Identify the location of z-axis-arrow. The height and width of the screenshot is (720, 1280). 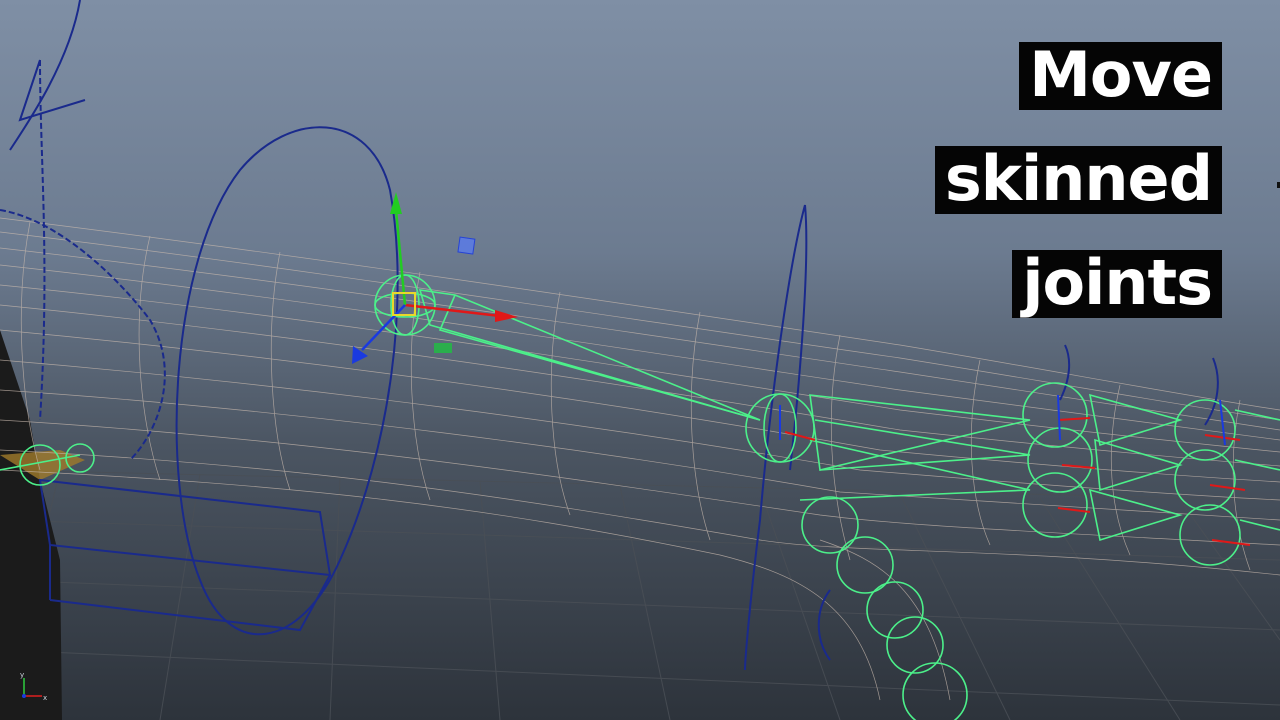
(360, 355).